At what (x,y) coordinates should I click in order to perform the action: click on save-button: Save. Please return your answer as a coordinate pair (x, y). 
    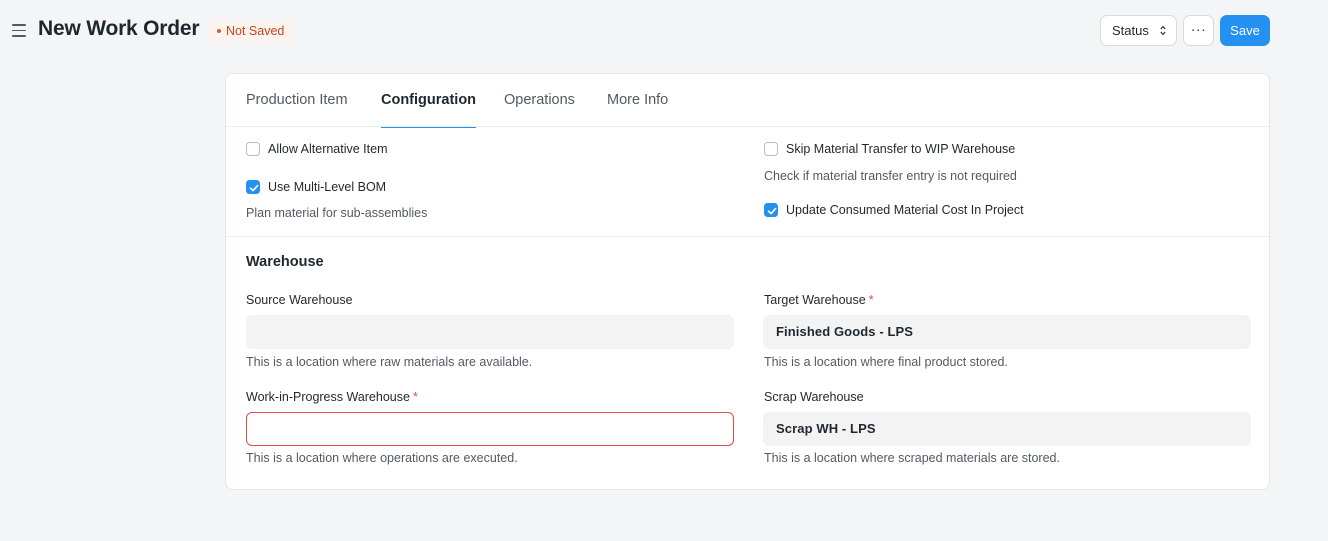
    Looking at the image, I should click on (1245, 30).